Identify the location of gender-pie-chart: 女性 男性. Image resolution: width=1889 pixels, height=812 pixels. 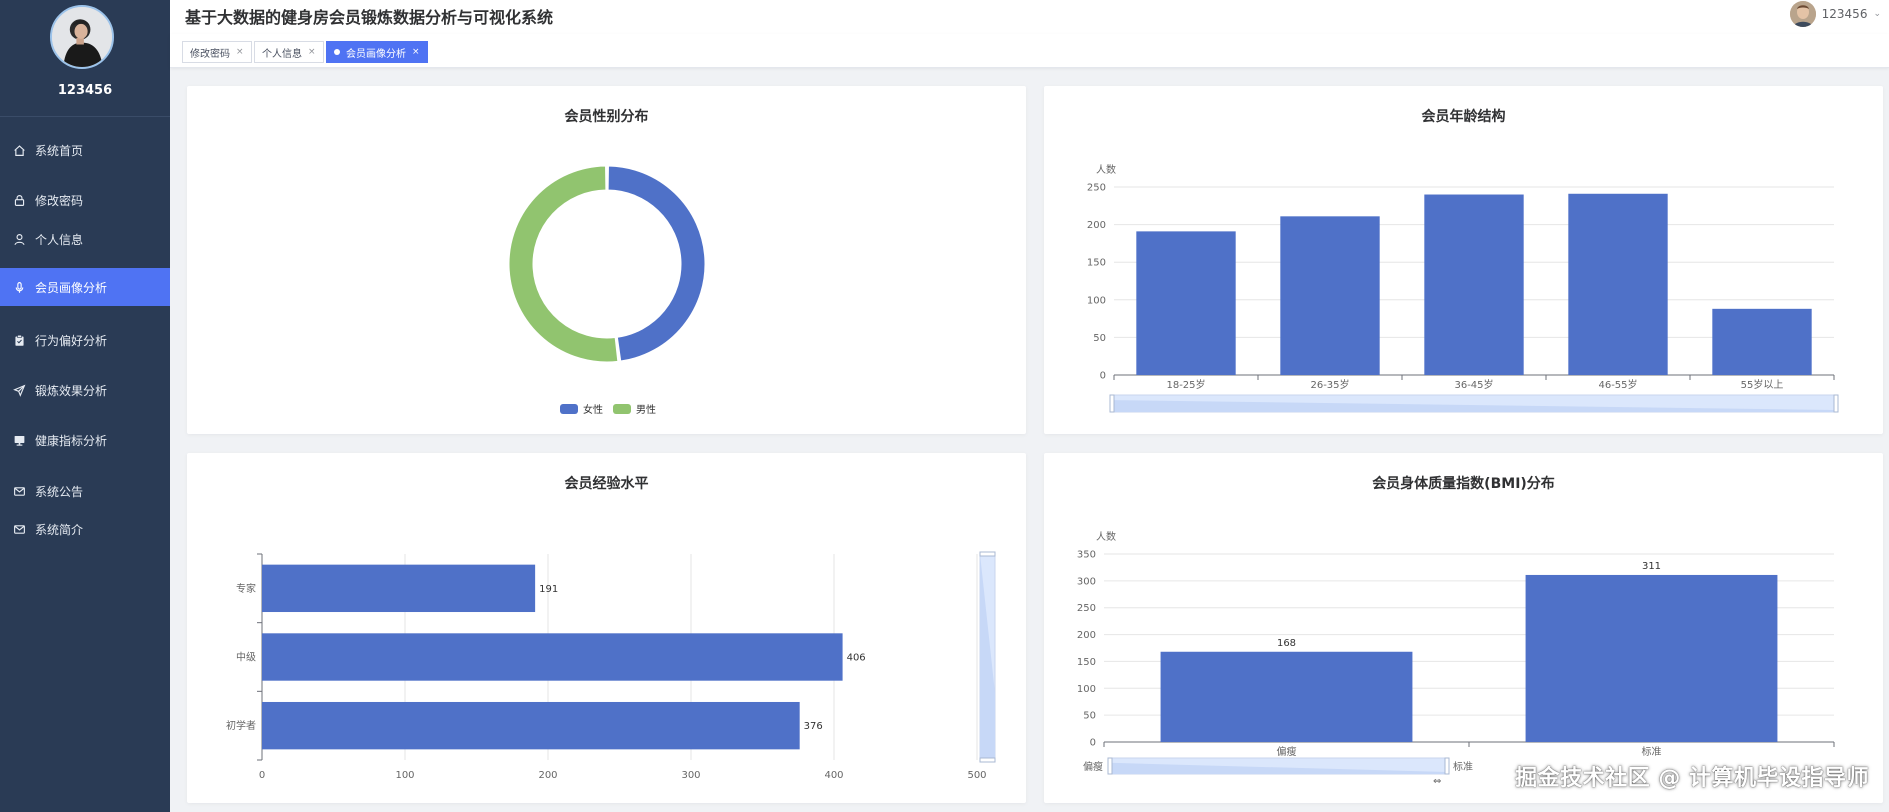
(607, 290).